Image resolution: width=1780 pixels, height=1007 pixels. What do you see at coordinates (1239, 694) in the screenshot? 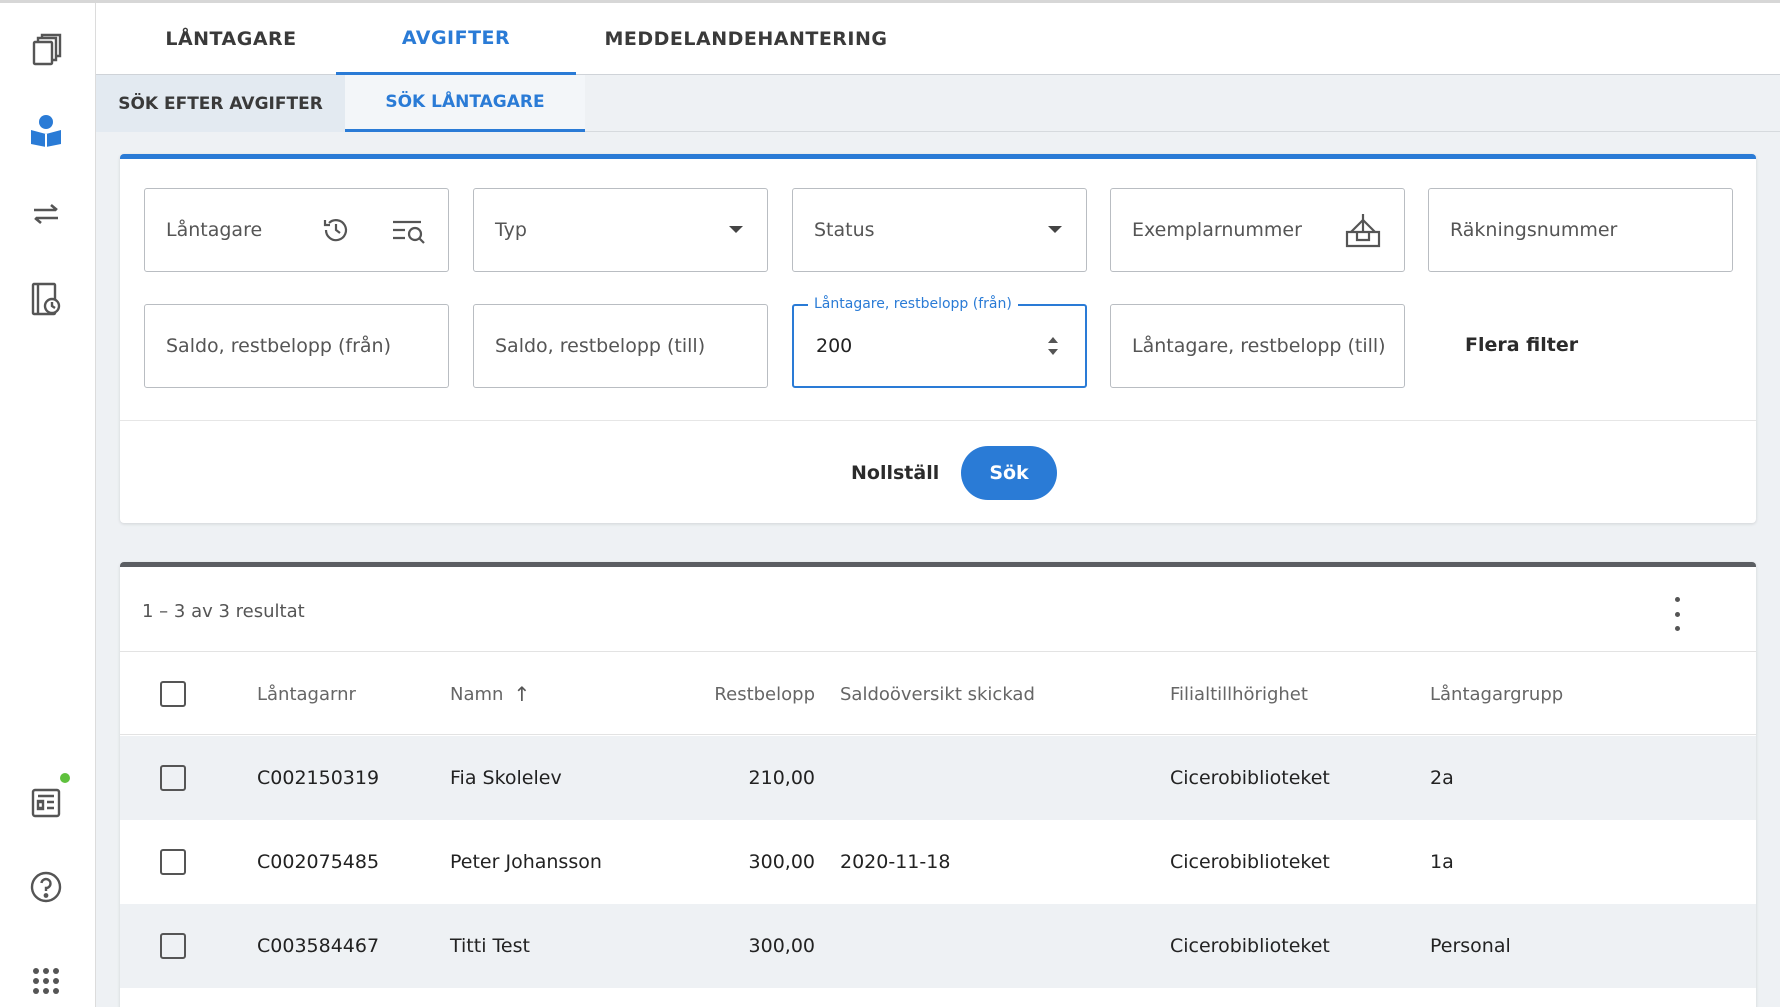
I see `column-branch: Filialtillhörighet` at bounding box center [1239, 694].